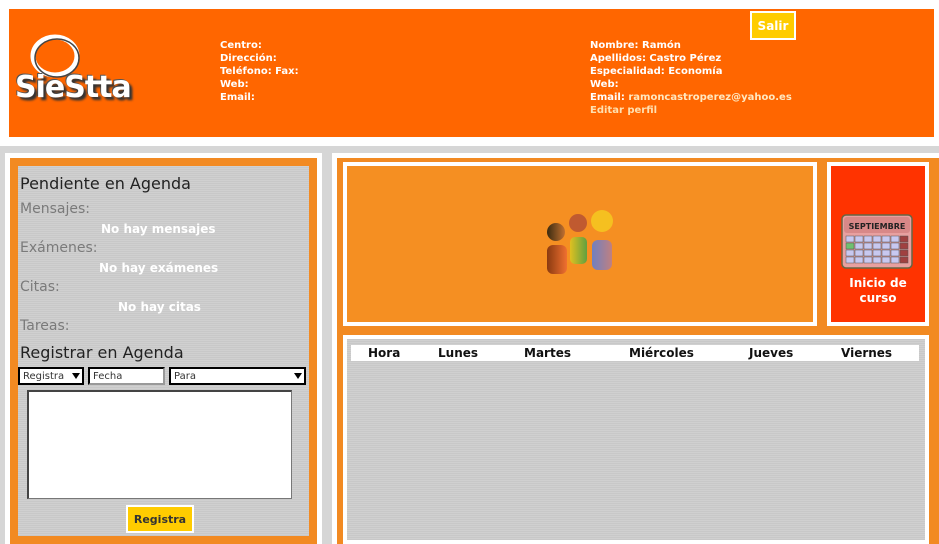 This screenshot has height=544, width=939. I want to click on recipient-value: Para, so click(185, 376).